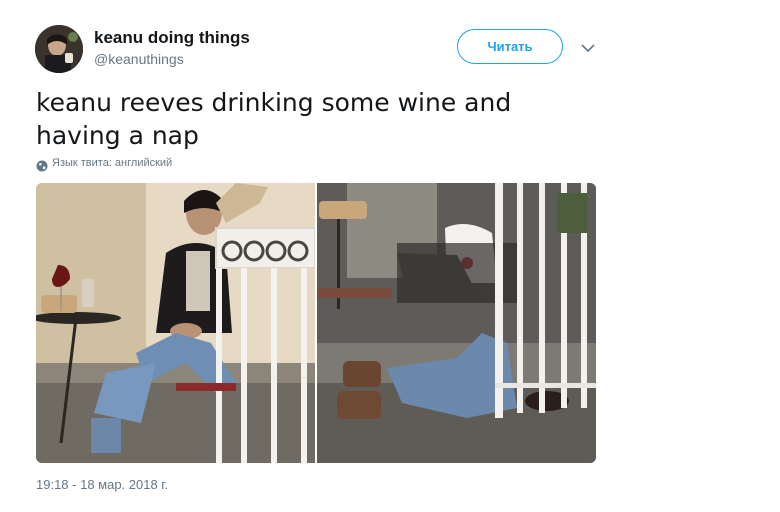  Describe the element at coordinates (59, 49) in the screenshot. I see `avatar` at that location.